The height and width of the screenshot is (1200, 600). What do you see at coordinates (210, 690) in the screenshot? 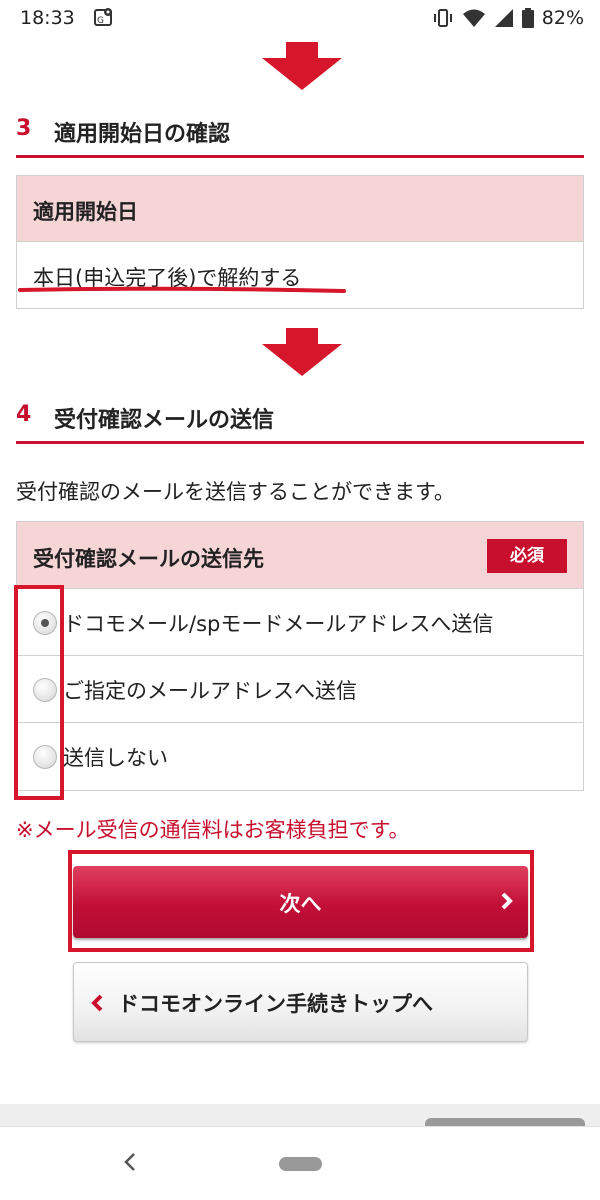
I see `option-label: ご指定のメールアドレスへ送信` at bounding box center [210, 690].